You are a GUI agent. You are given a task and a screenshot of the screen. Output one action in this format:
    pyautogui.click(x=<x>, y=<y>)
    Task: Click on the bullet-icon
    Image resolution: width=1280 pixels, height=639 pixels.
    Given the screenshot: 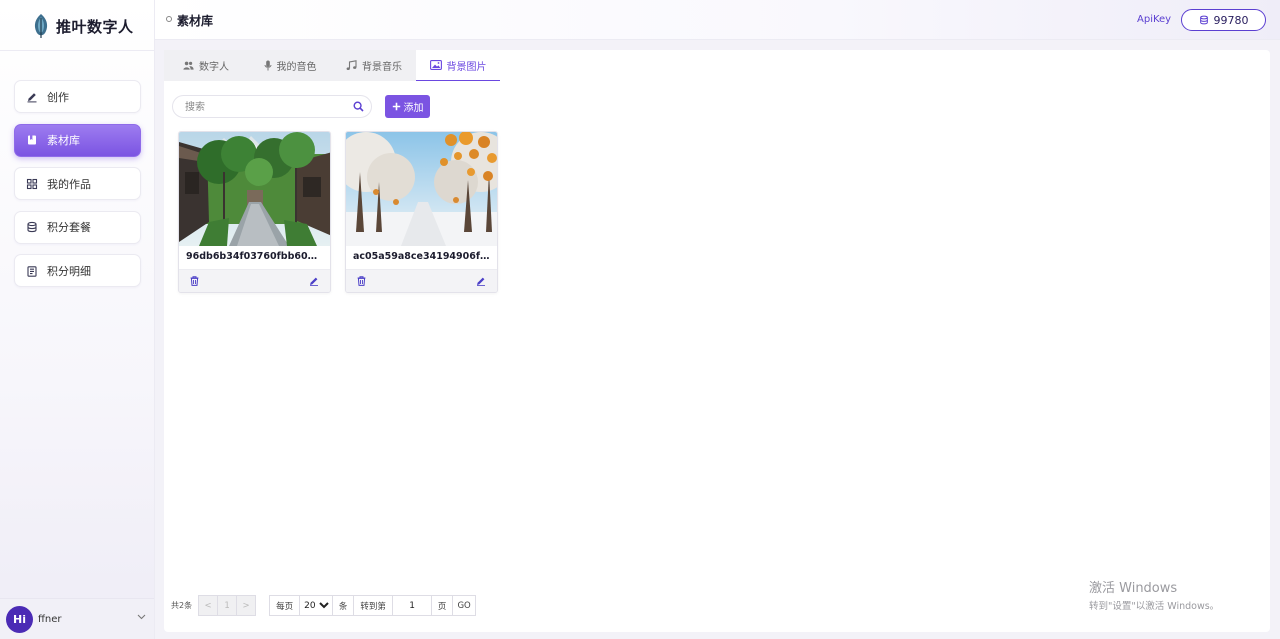 What is the action you would take?
    pyautogui.click(x=169, y=19)
    